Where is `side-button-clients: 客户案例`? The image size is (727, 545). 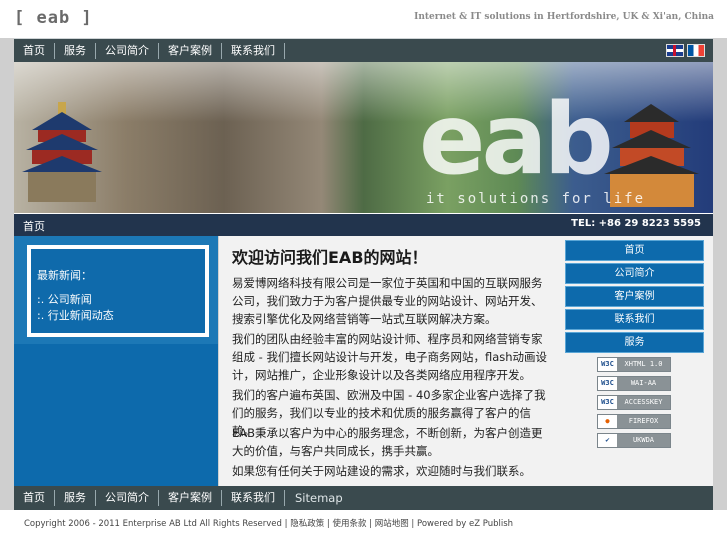 side-button-clients: 客户案例 is located at coordinates (634, 296).